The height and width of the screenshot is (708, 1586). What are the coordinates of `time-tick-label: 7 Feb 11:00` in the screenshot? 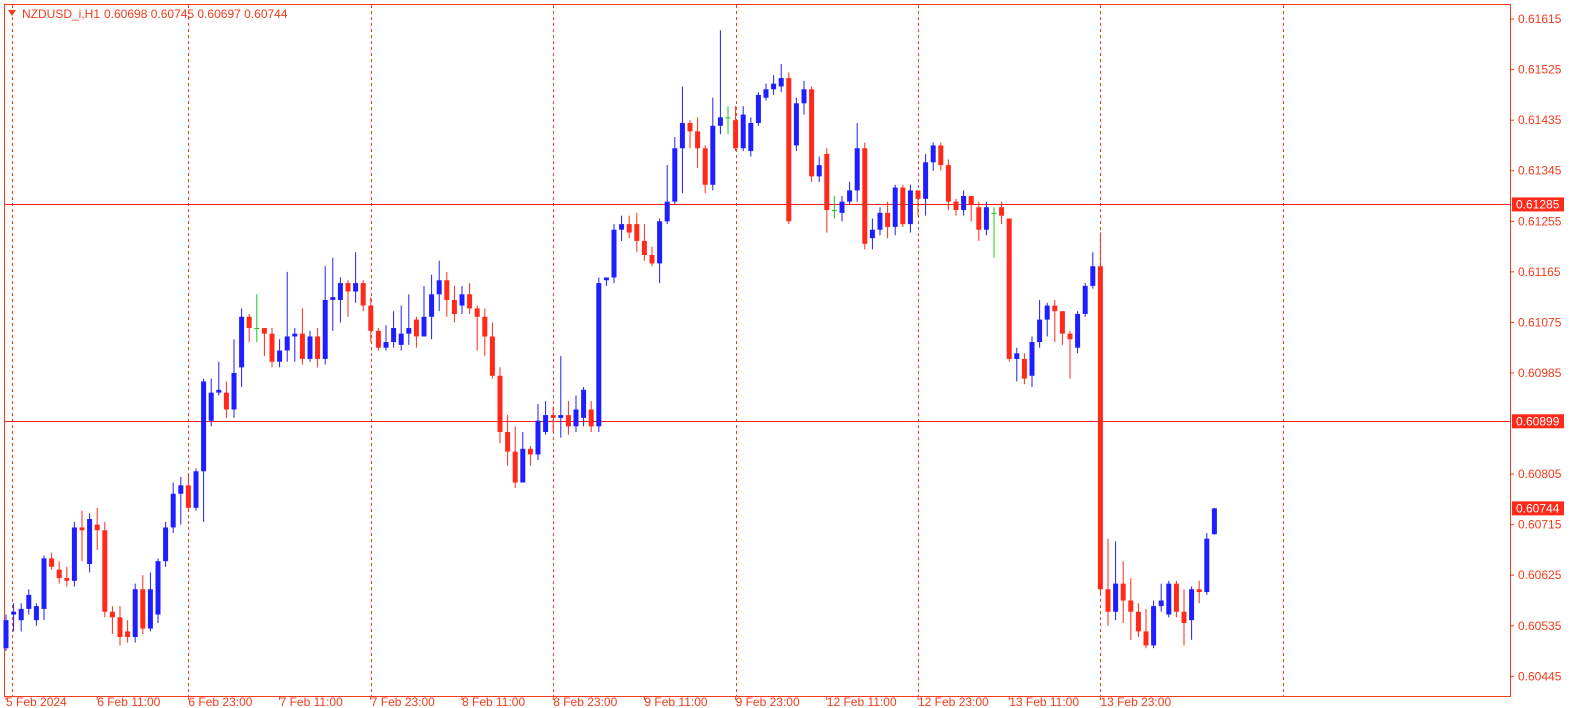 It's located at (311, 701).